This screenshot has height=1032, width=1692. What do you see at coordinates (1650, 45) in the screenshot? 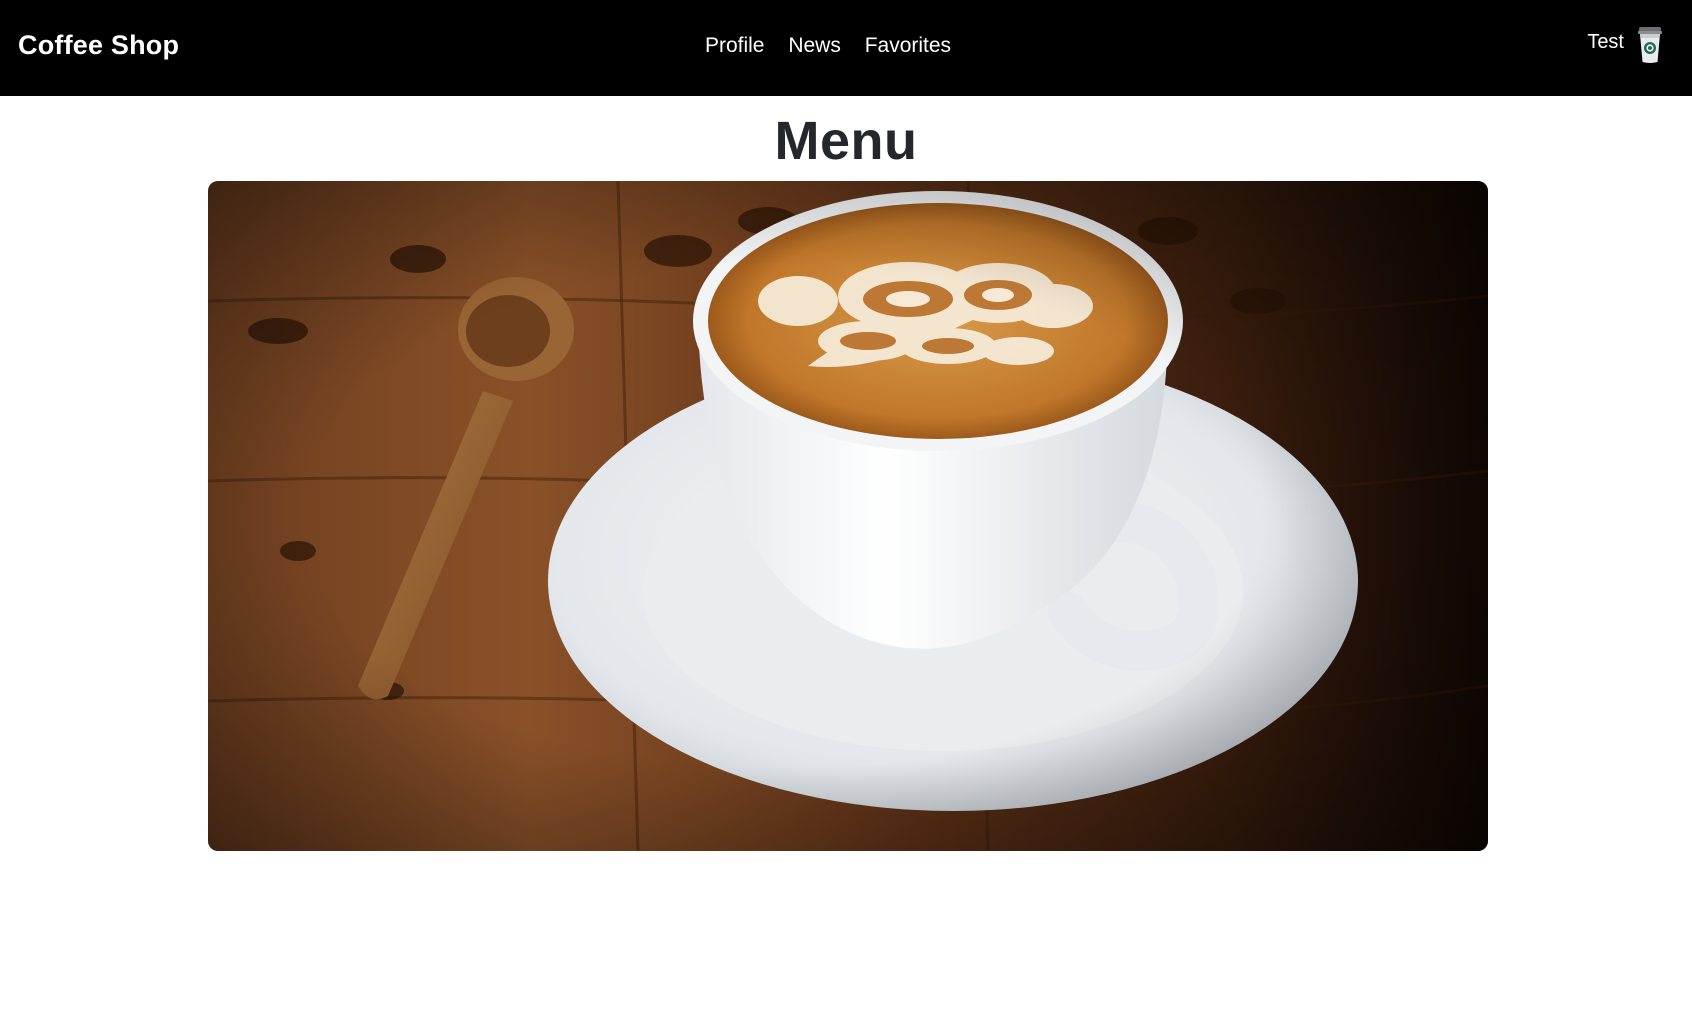
I see `coffee-cup-icon` at bounding box center [1650, 45].